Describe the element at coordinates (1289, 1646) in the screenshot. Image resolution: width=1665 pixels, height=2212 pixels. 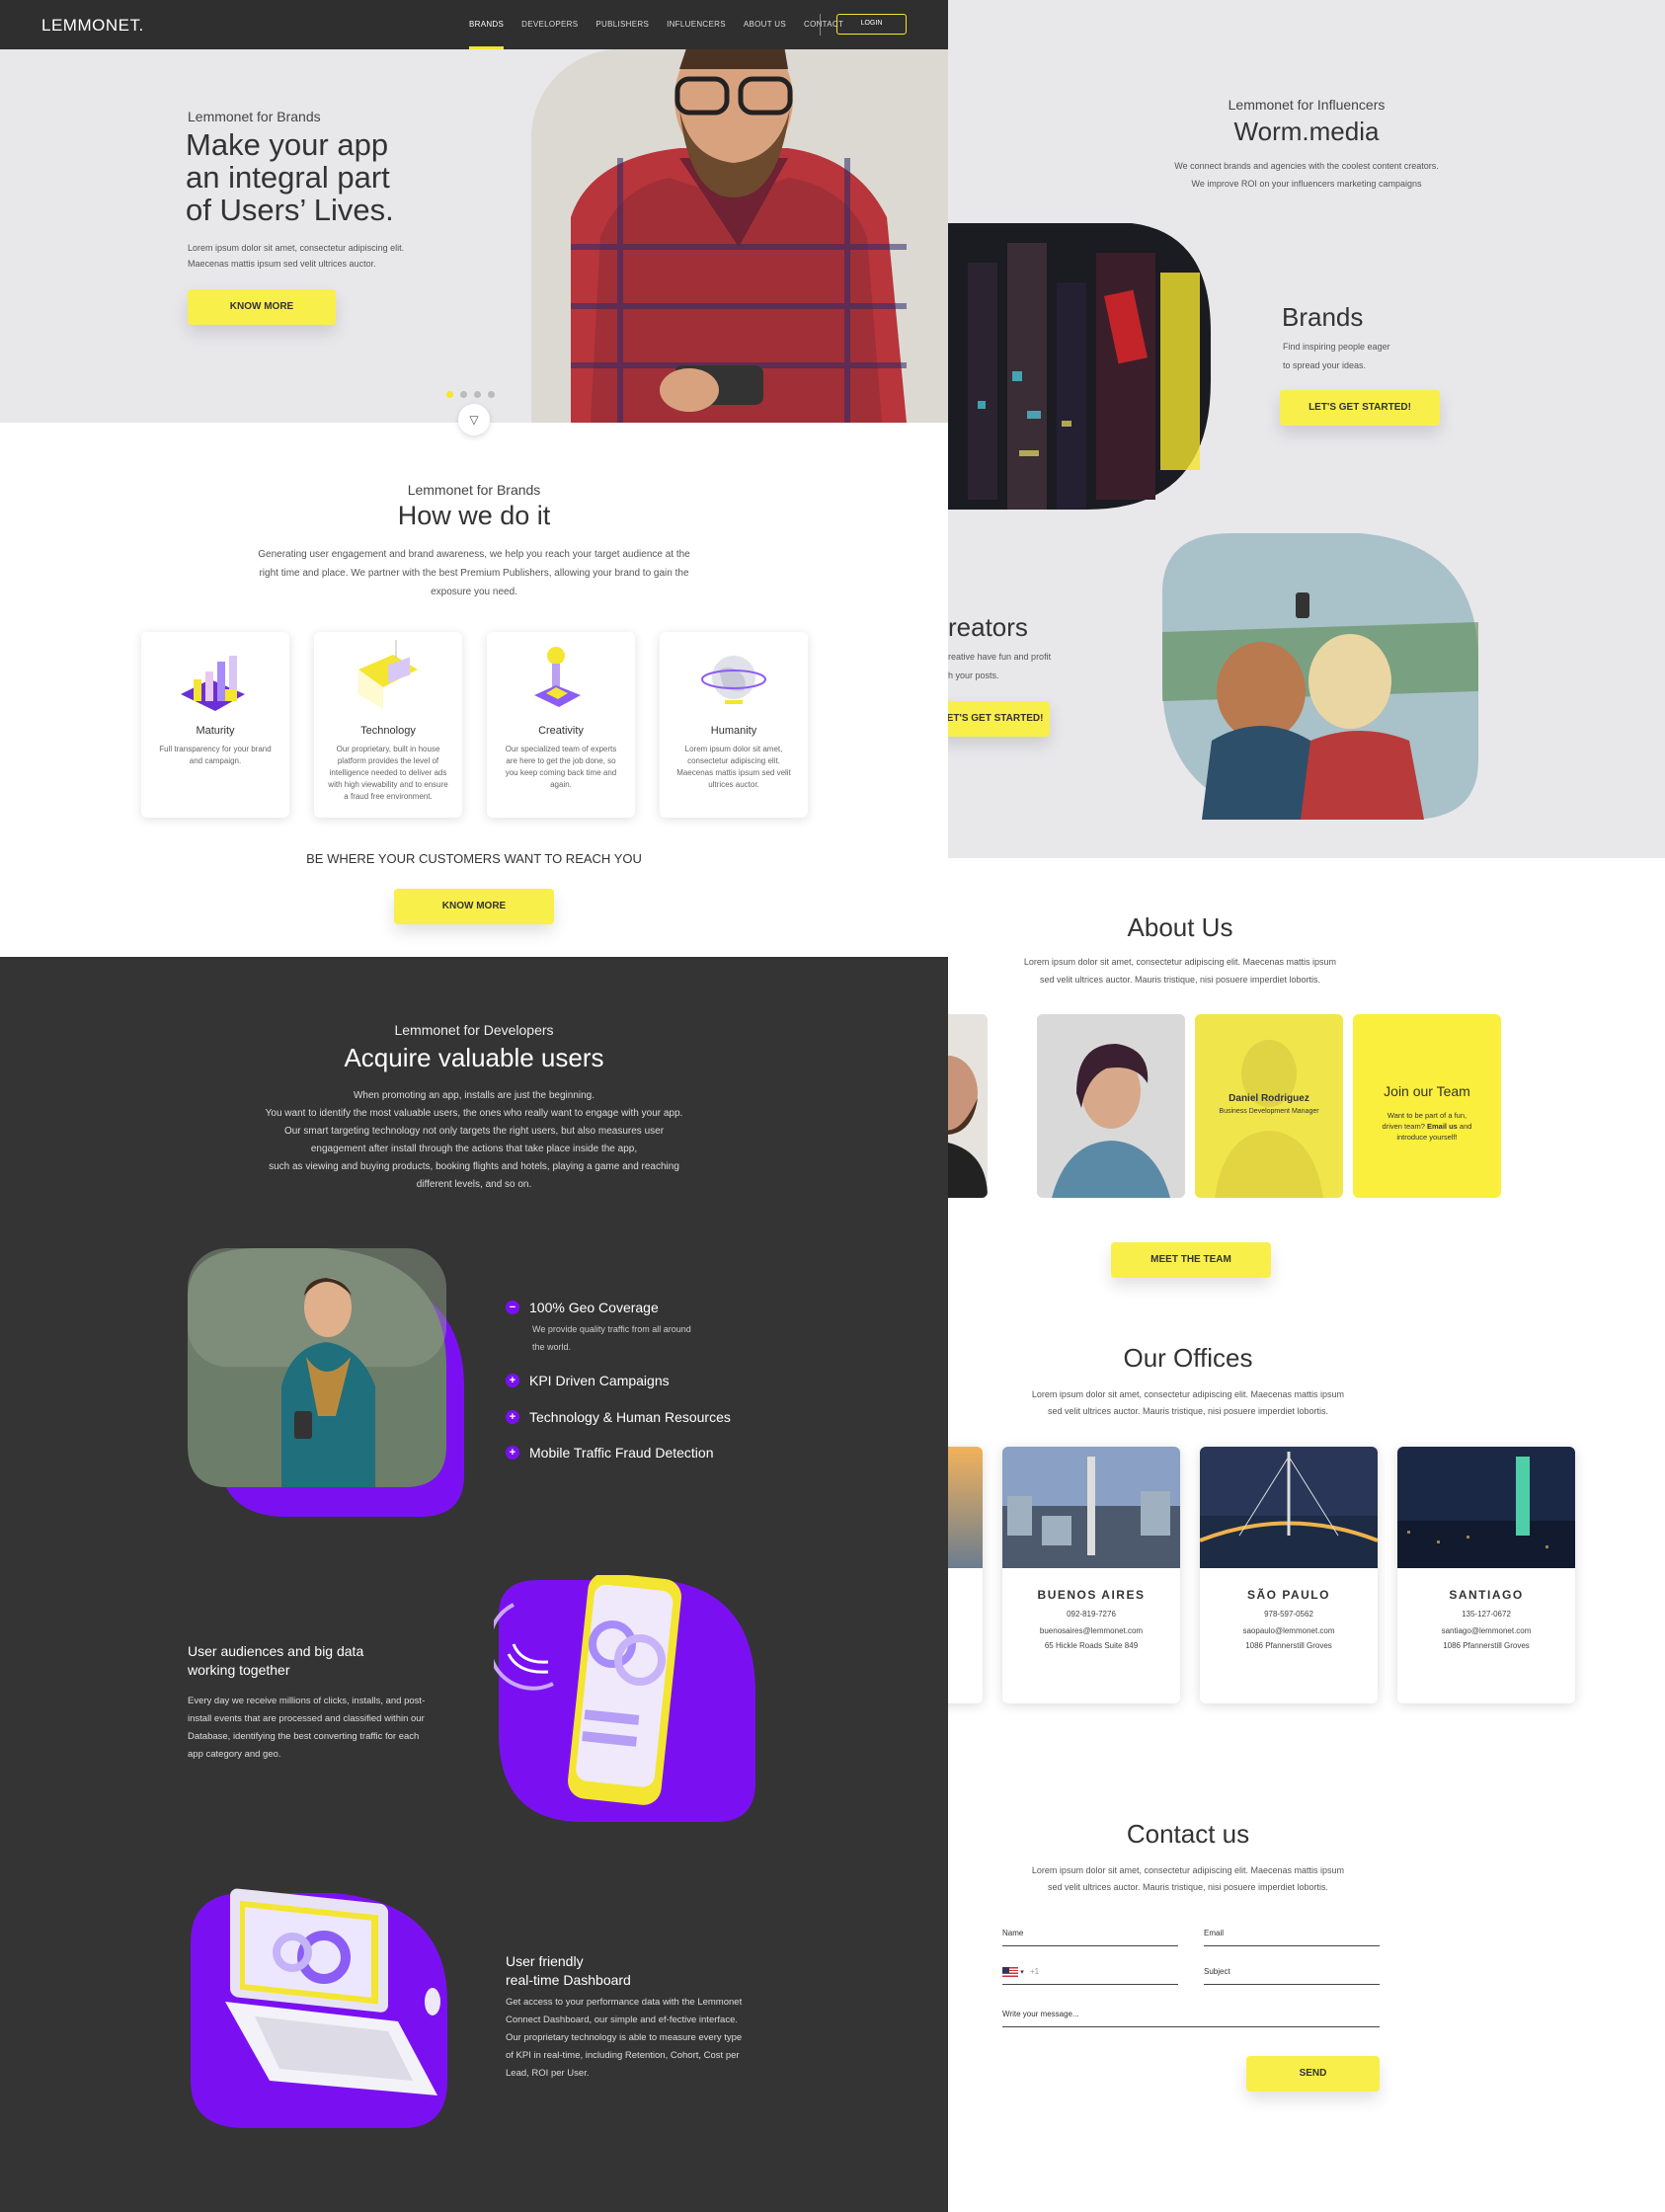
I see `office-address: 1086 Pfannerstill Groves` at that location.